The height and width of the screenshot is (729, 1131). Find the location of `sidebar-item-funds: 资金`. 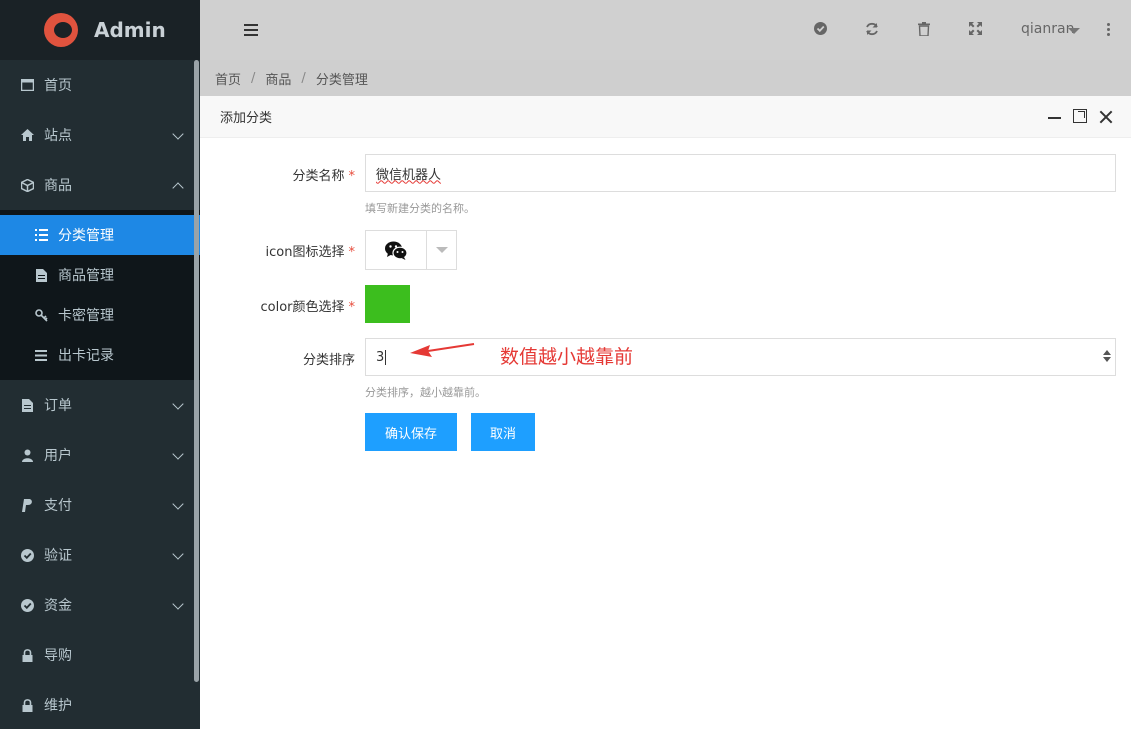

sidebar-item-funds: 资金 is located at coordinates (100, 605).